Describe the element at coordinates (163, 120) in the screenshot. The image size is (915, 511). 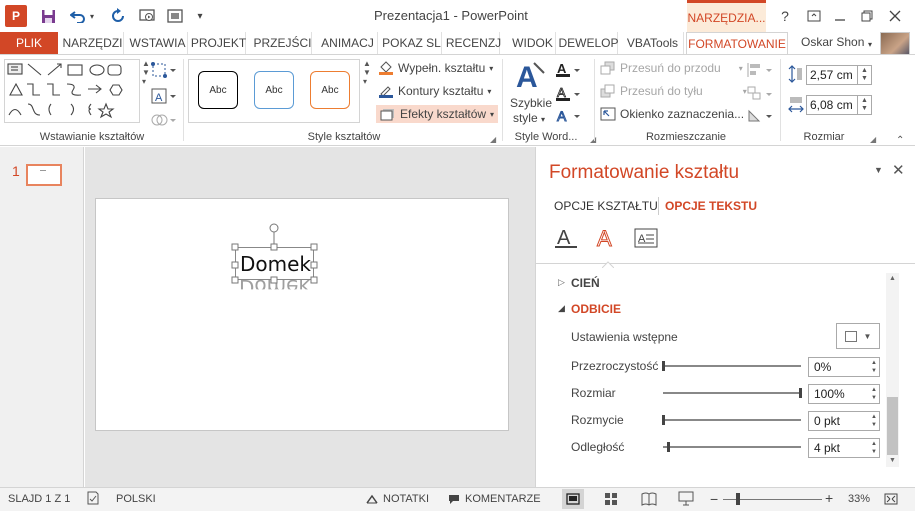
I see `merge-shapes-icon` at that location.